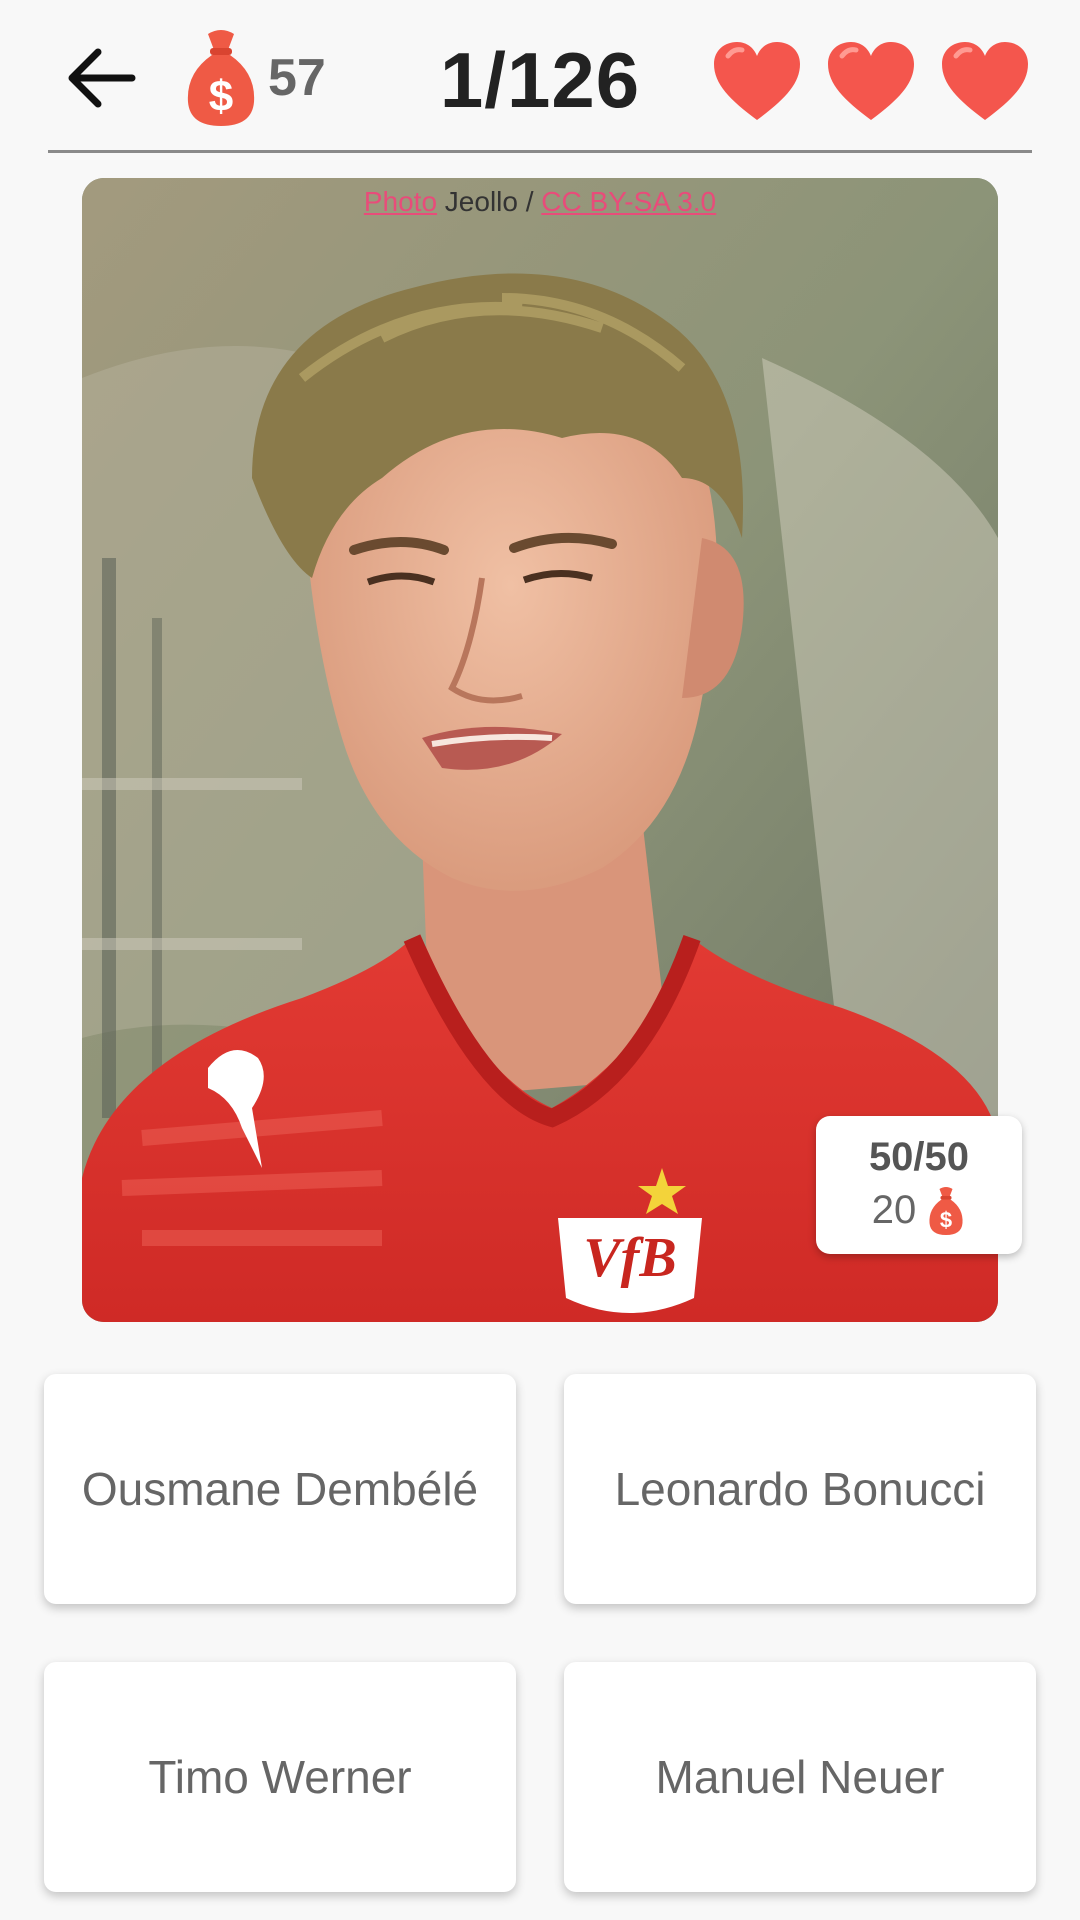  I want to click on top-bar: $ 57 1/126, so click(540, 76).